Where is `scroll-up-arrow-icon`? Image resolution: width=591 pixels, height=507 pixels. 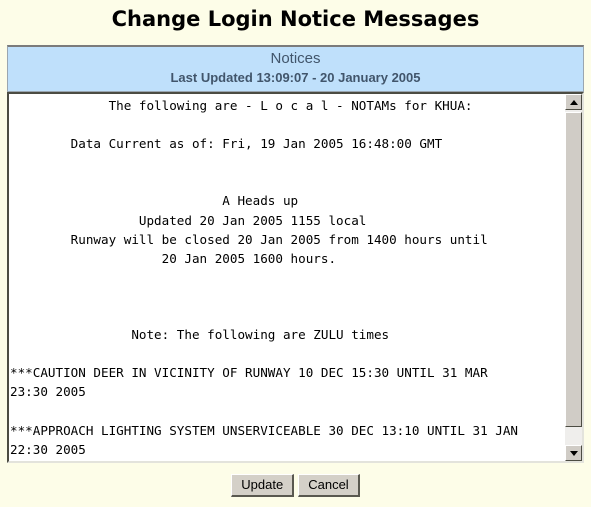
scroll-up-arrow-icon is located at coordinates (573, 102).